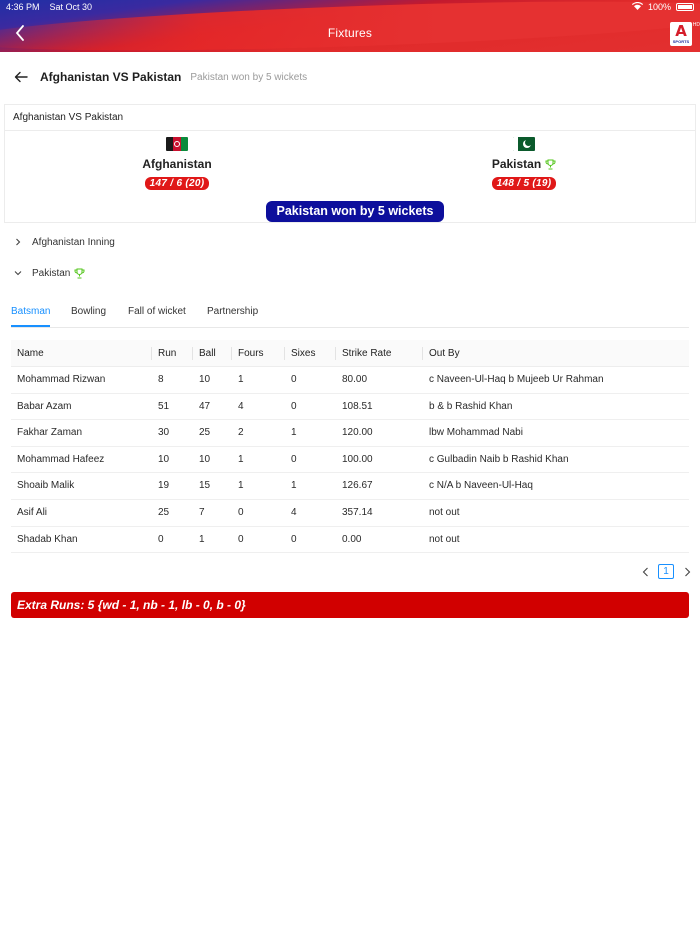 The height and width of the screenshot is (934, 700). What do you see at coordinates (205, 433) in the screenshot?
I see `cell-ball: 25` at bounding box center [205, 433].